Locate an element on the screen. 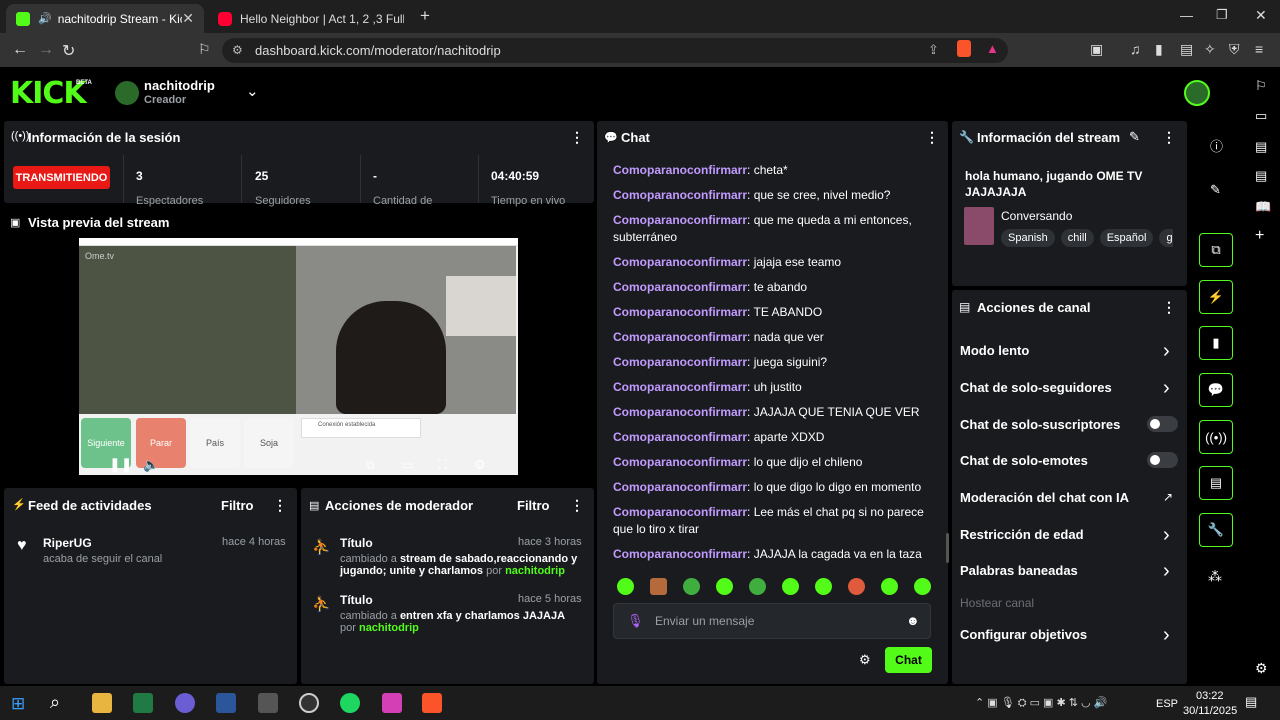 The height and width of the screenshot is (720, 1280). add-icon: + is located at coordinates (1259, 236).